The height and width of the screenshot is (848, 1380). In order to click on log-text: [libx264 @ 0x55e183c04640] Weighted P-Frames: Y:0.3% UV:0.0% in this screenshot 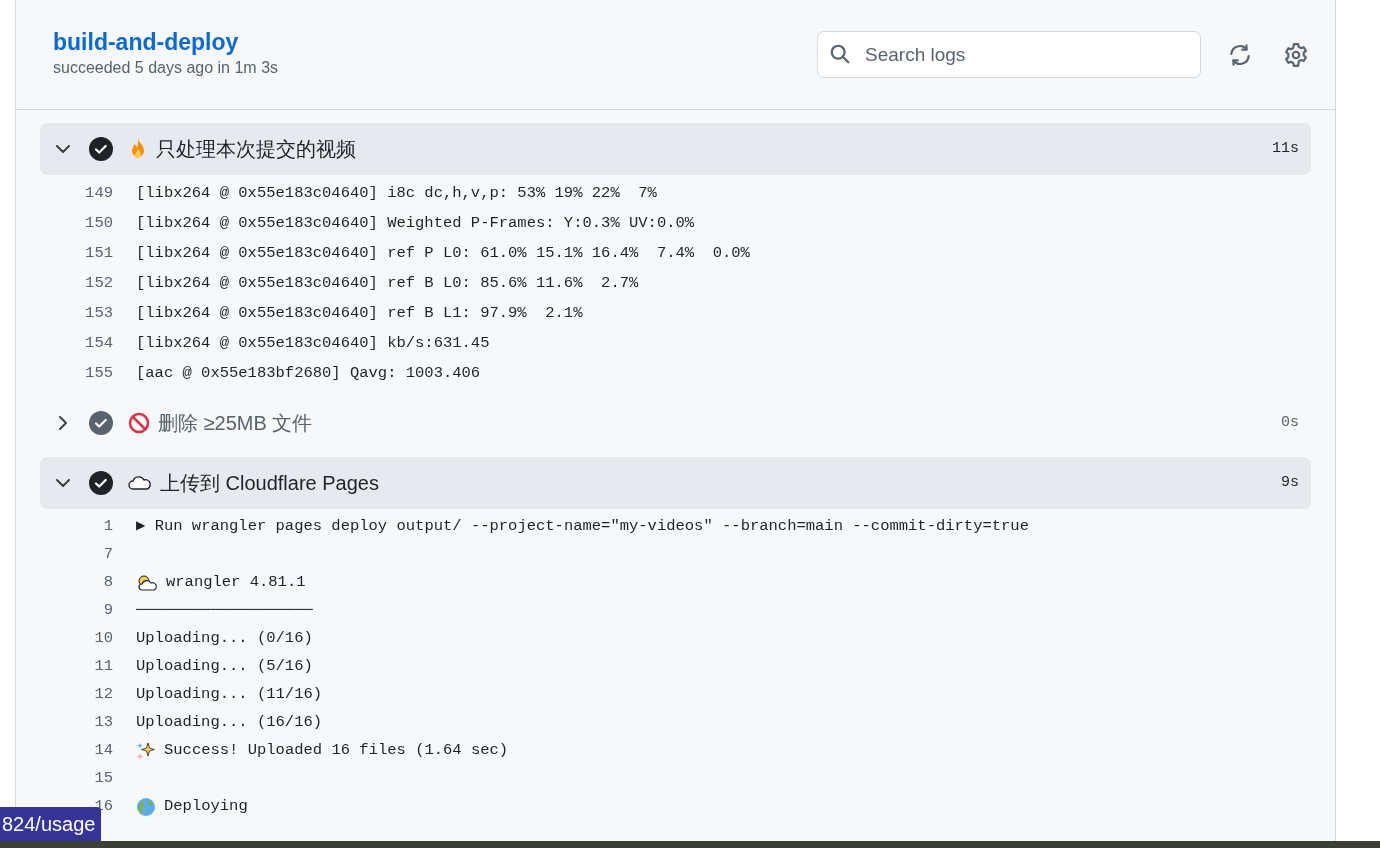, I will do `click(415, 224)`.